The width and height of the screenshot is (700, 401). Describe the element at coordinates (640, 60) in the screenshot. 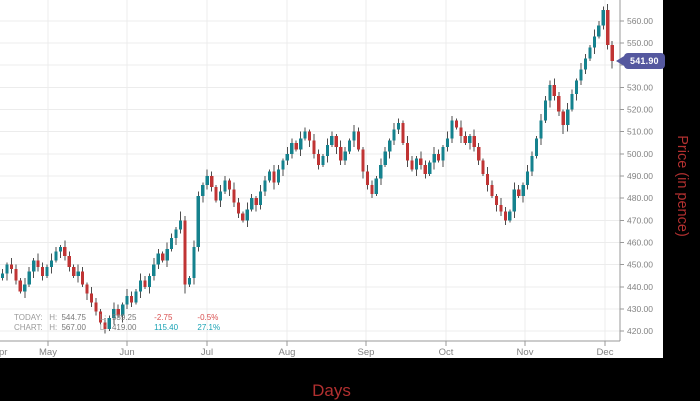

I see `last-price-badge: 541.90` at that location.